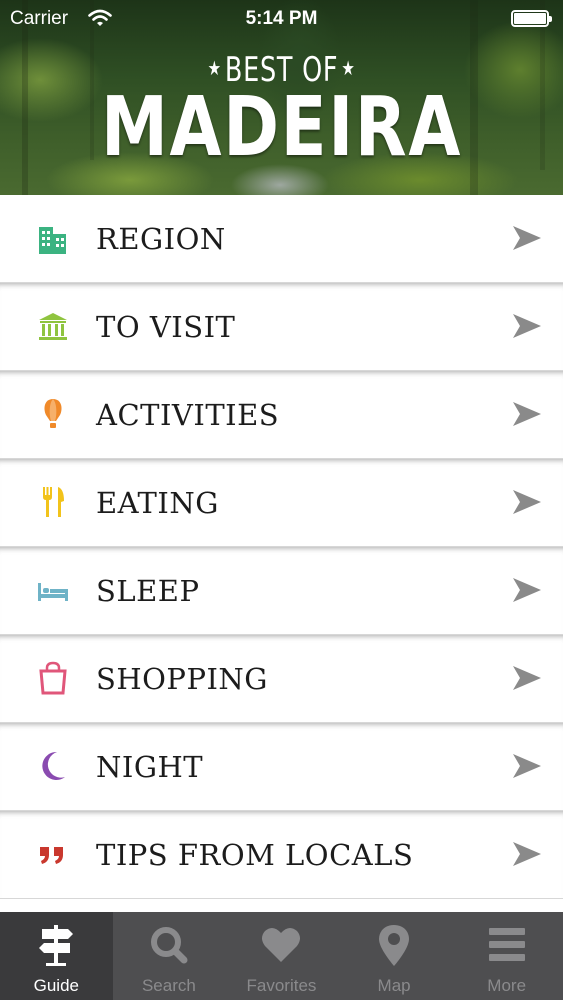  Describe the element at coordinates (150, 767) in the screenshot. I see `menu-item-label: NIGHT` at that location.